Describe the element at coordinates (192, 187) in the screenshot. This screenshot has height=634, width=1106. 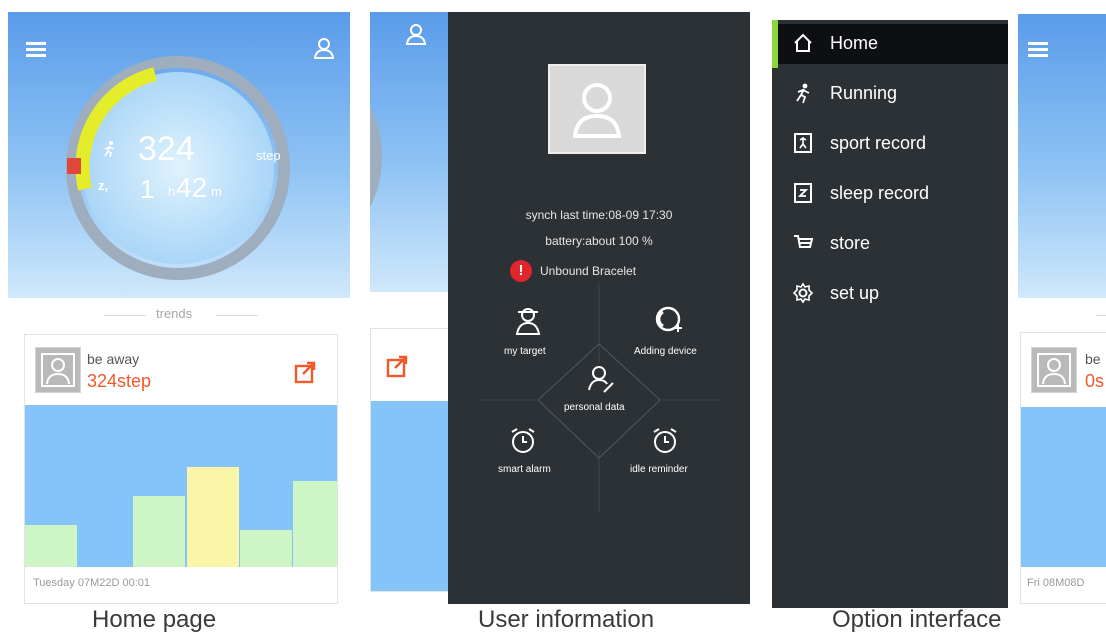
I see `sleep-minutes: 42` at that location.